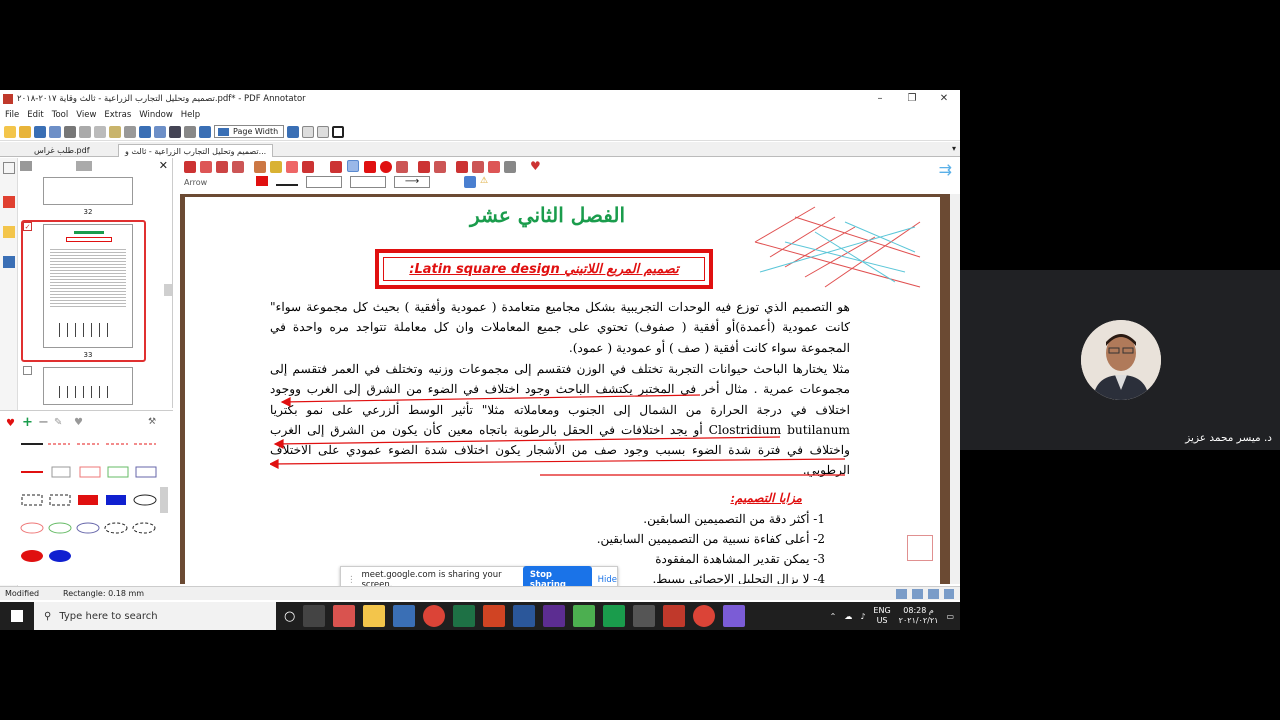  Describe the element at coordinates (462, 167) in the screenshot. I see `camera-icon` at that location.